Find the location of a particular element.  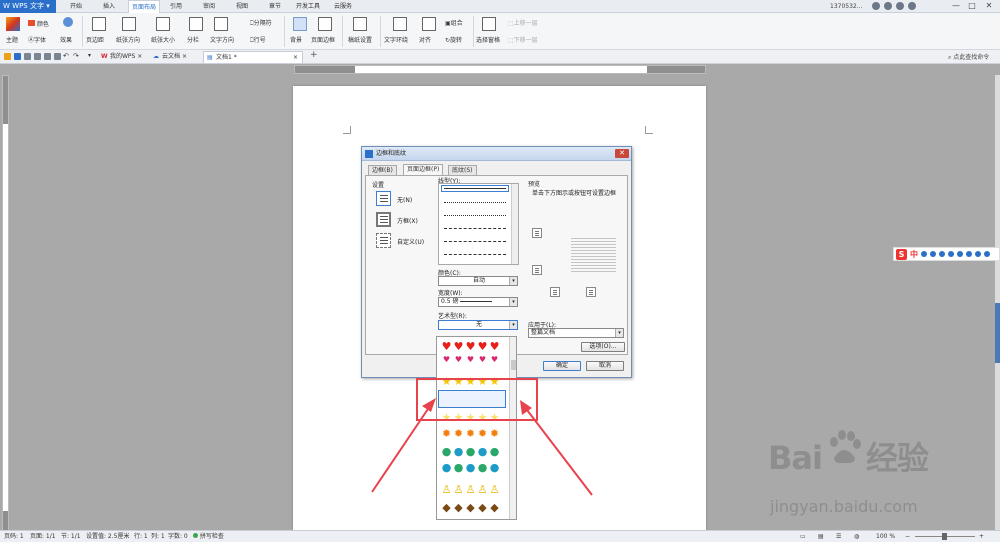

zoom-in-icon: + is located at coordinates (981, 536).